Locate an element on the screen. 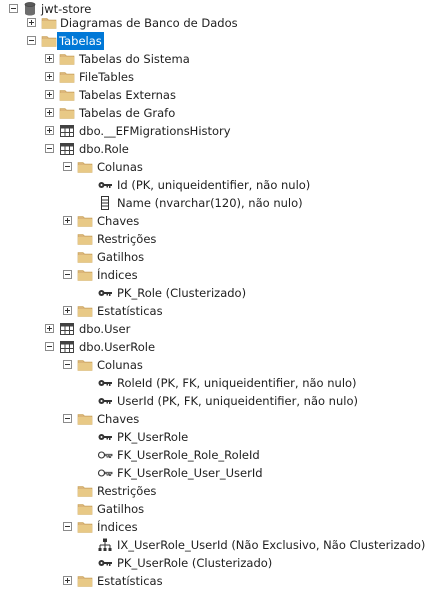  tree-node-label: Tabelas de Grafo is located at coordinates (127, 113).